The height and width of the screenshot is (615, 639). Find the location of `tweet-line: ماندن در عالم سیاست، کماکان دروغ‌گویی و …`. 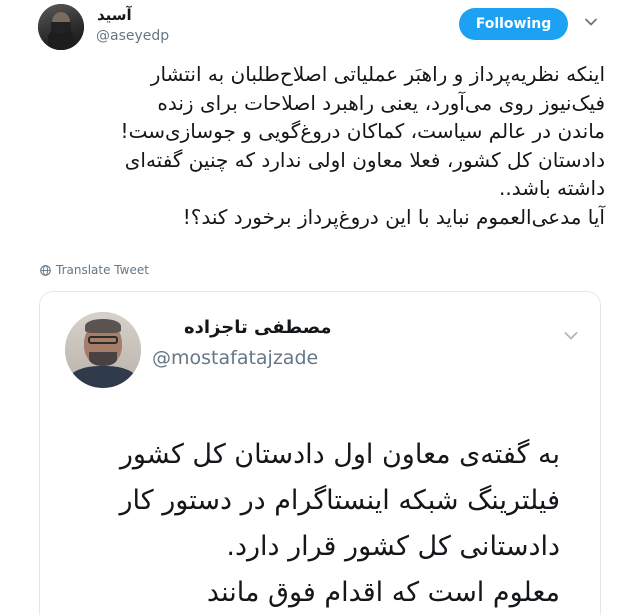

tweet-line: ماندن در عالم سیاست، کماکان دروغ‌گویی و … is located at coordinates (362, 131).